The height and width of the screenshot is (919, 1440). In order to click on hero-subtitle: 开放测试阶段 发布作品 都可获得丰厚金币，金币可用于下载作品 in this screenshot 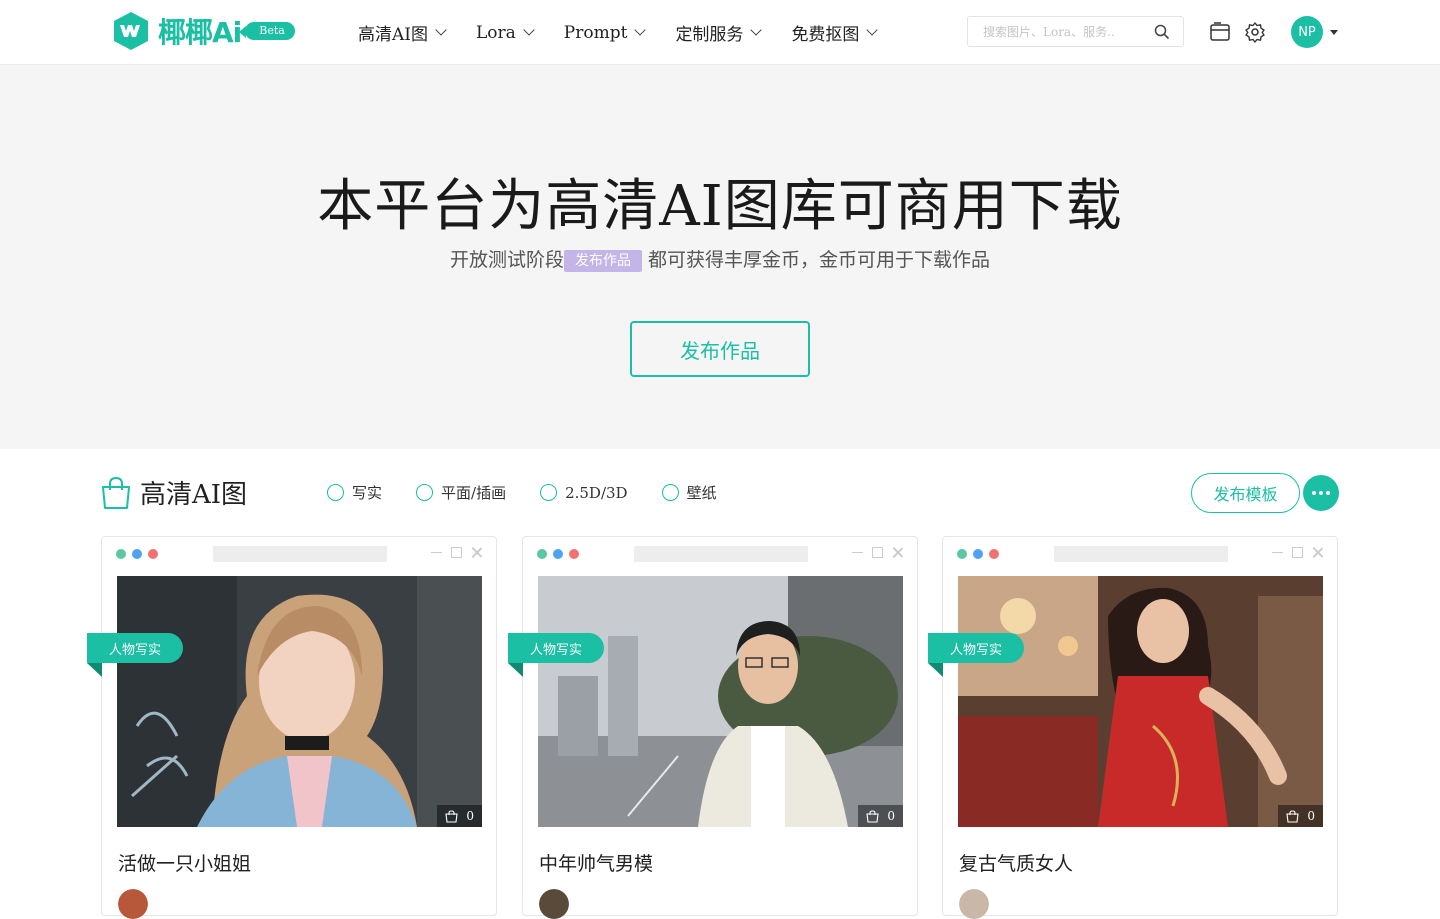, I will do `click(720, 258)`.